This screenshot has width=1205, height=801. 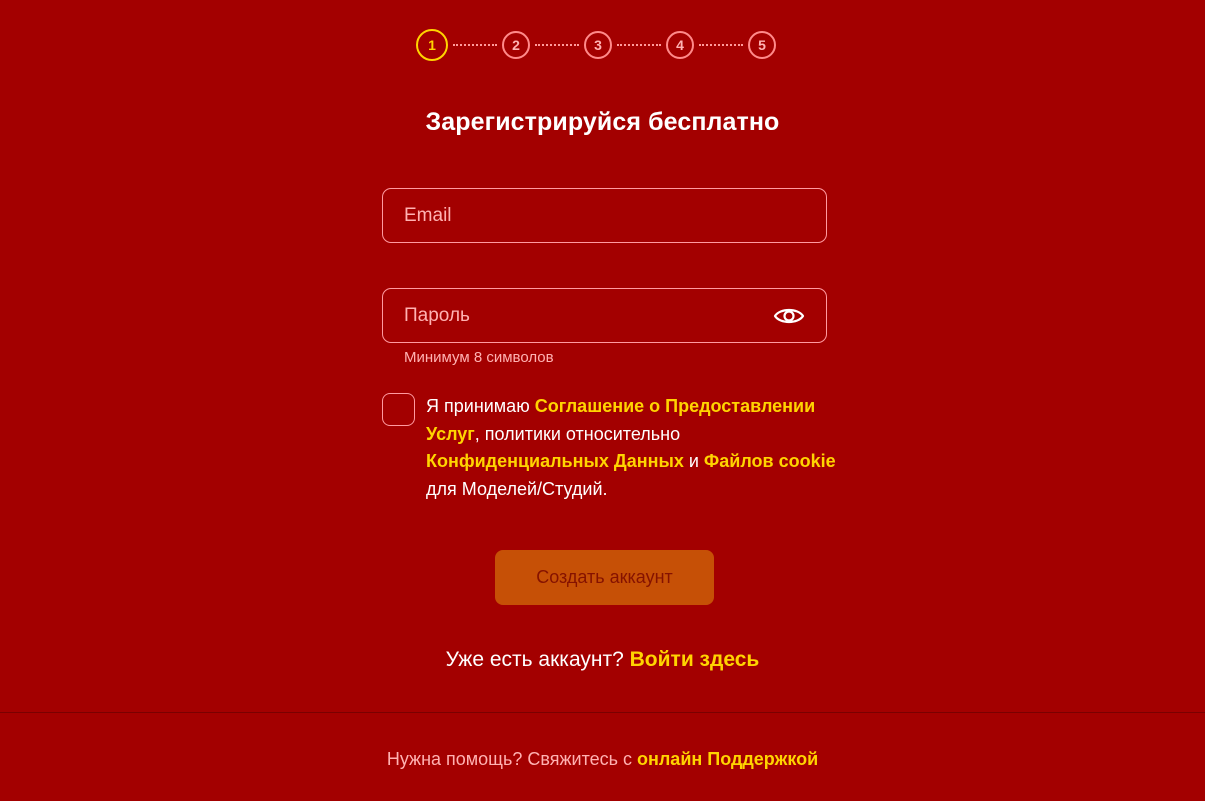 What do you see at coordinates (727, 759) in the screenshot?
I see `support-link: онлайн Поддержкой` at bounding box center [727, 759].